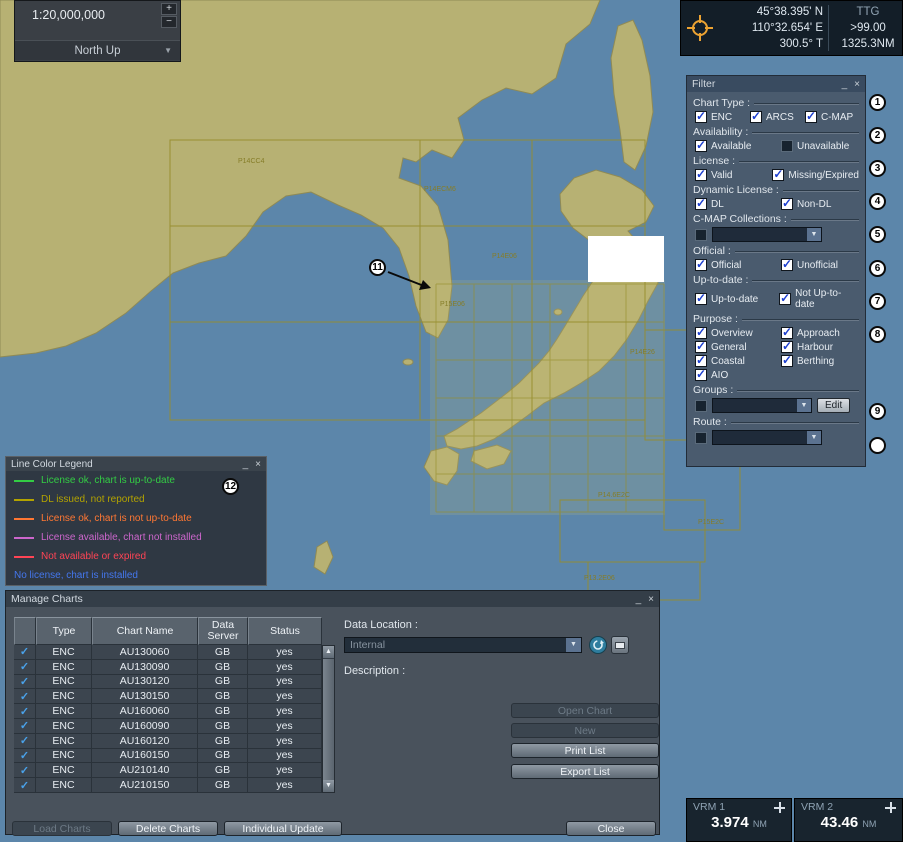  I want to click on option-berthing: Berthing, so click(807, 360).